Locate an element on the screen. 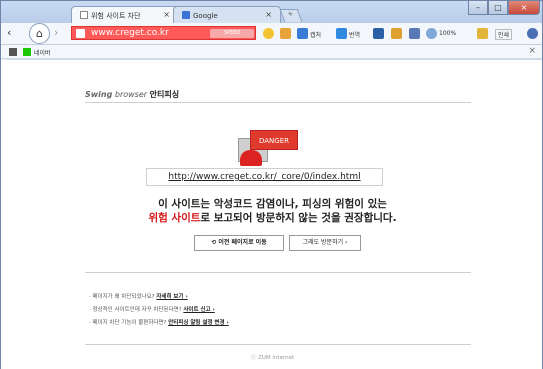  print-button: 인쇄 is located at coordinates (504, 34).